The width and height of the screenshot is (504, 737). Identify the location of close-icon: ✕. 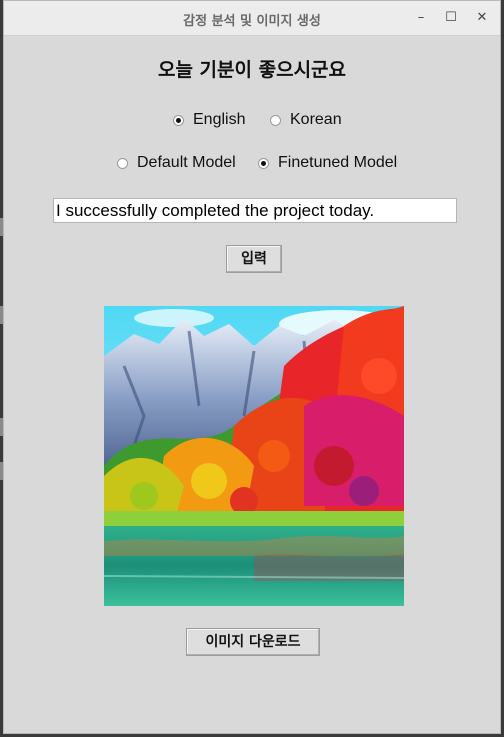
(482, 18).